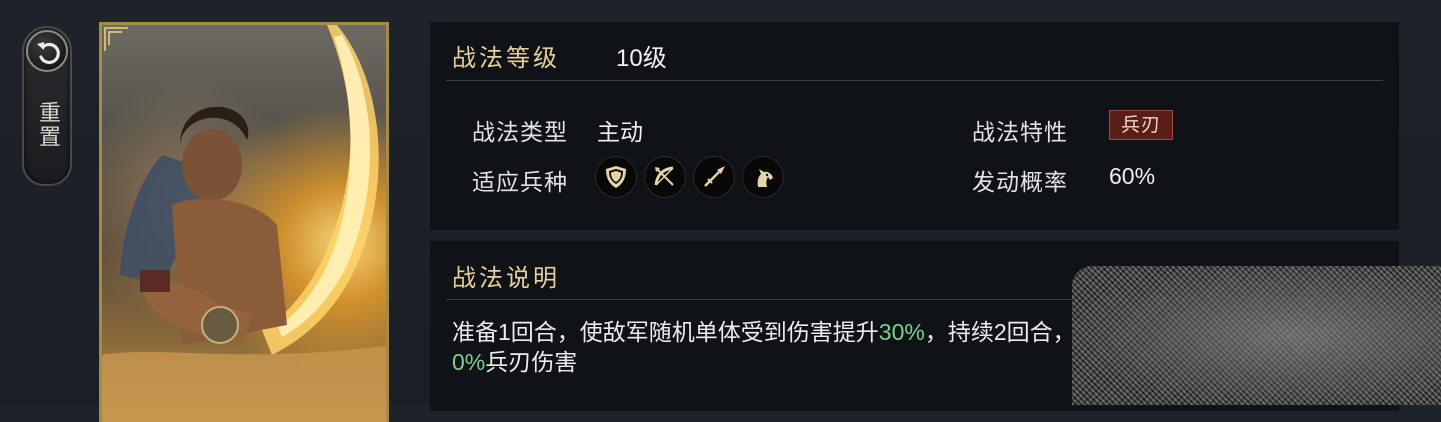 This screenshot has width=1441, height=422. What do you see at coordinates (1020, 132) in the screenshot?
I see `trait-label: 战法特性` at bounding box center [1020, 132].